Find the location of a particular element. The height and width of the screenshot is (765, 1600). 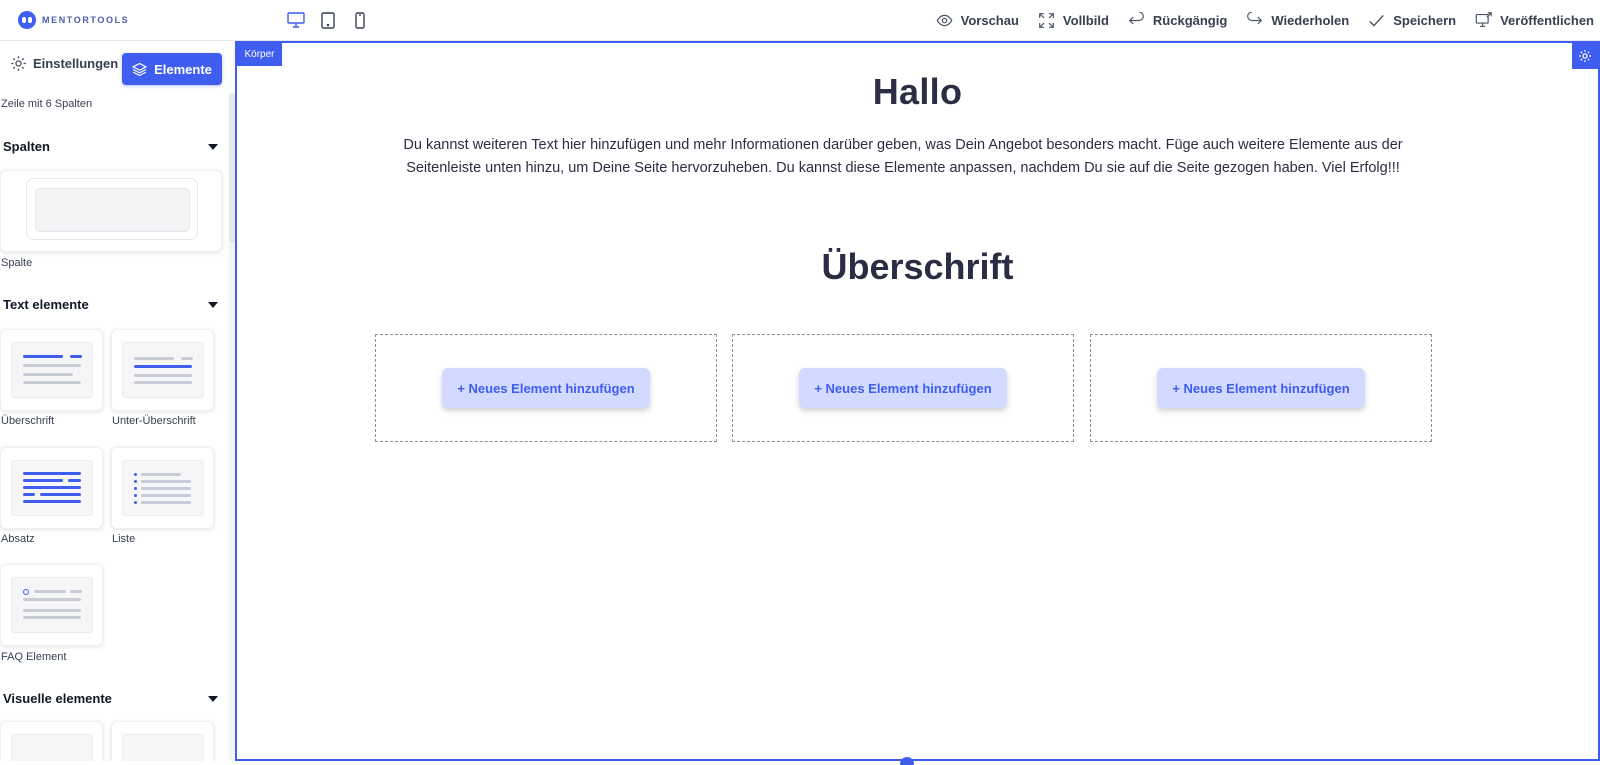

sidebar-tabs: Einstellungen Elemente is located at coordinates (117, 67).